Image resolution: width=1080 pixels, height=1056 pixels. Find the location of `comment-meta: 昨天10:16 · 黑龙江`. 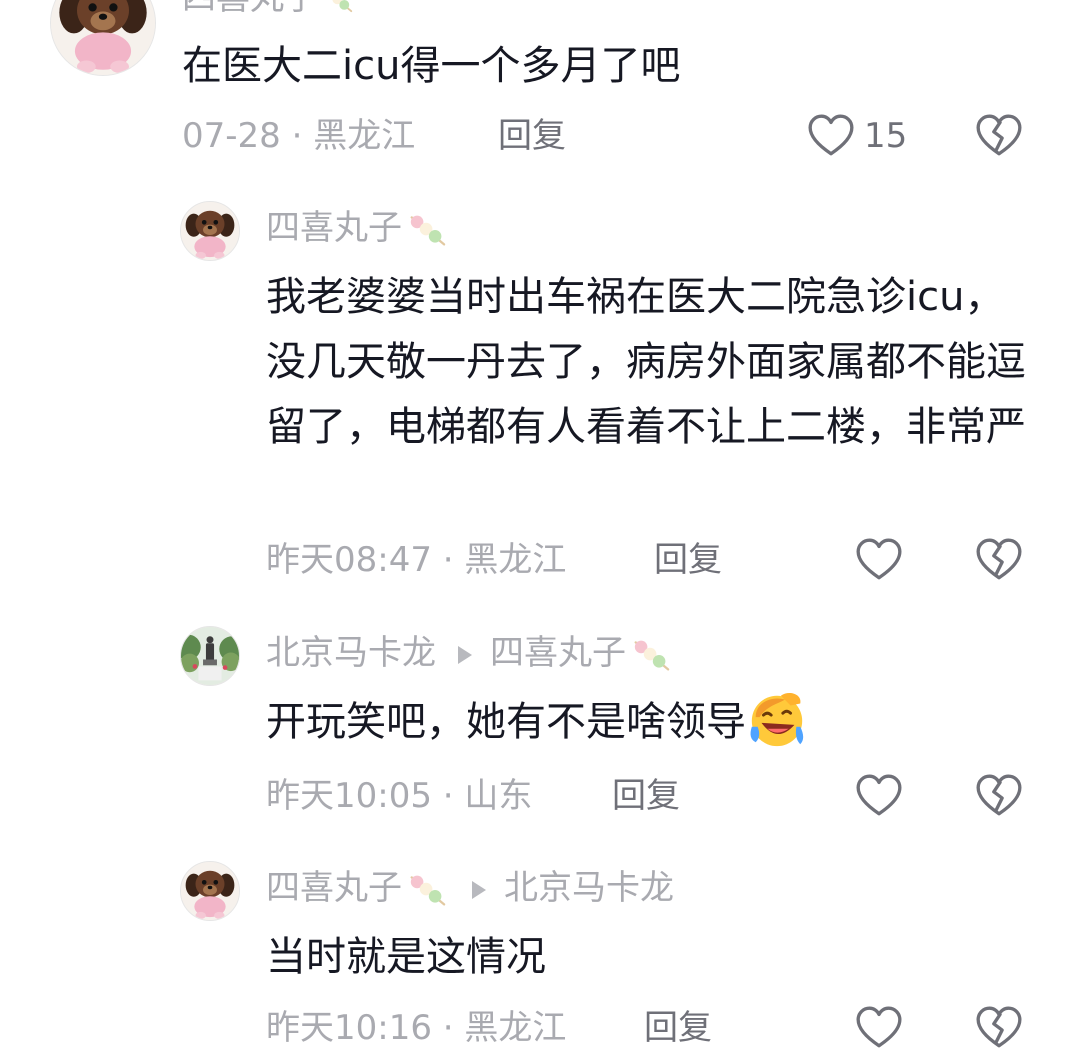

comment-meta: 昨天10:16 · 黑龙江 is located at coordinates (416, 1028).